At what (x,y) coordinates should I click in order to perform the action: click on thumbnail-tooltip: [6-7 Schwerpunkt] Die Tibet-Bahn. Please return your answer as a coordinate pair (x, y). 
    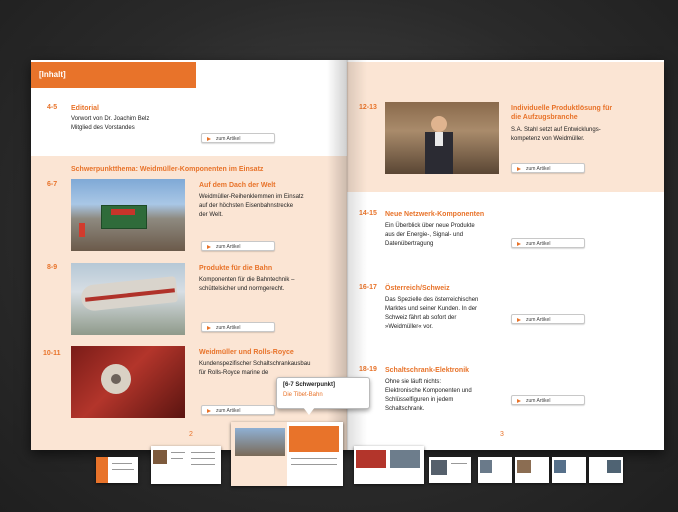
    Looking at the image, I should click on (323, 396).